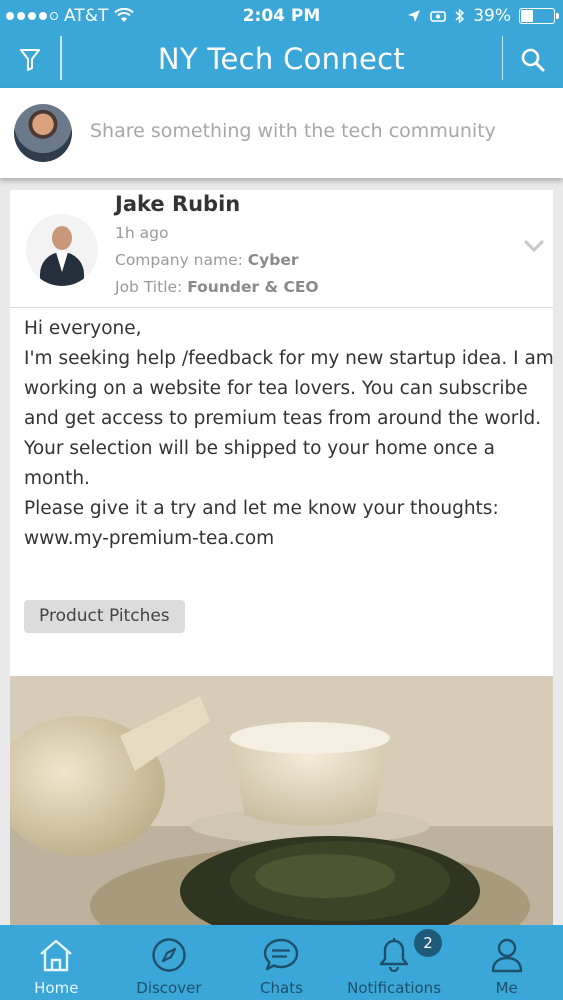 This screenshot has width=563, height=1000. Describe the element at coordinates (43, 133) in the screenshot. I see `user-avatar` at that location.